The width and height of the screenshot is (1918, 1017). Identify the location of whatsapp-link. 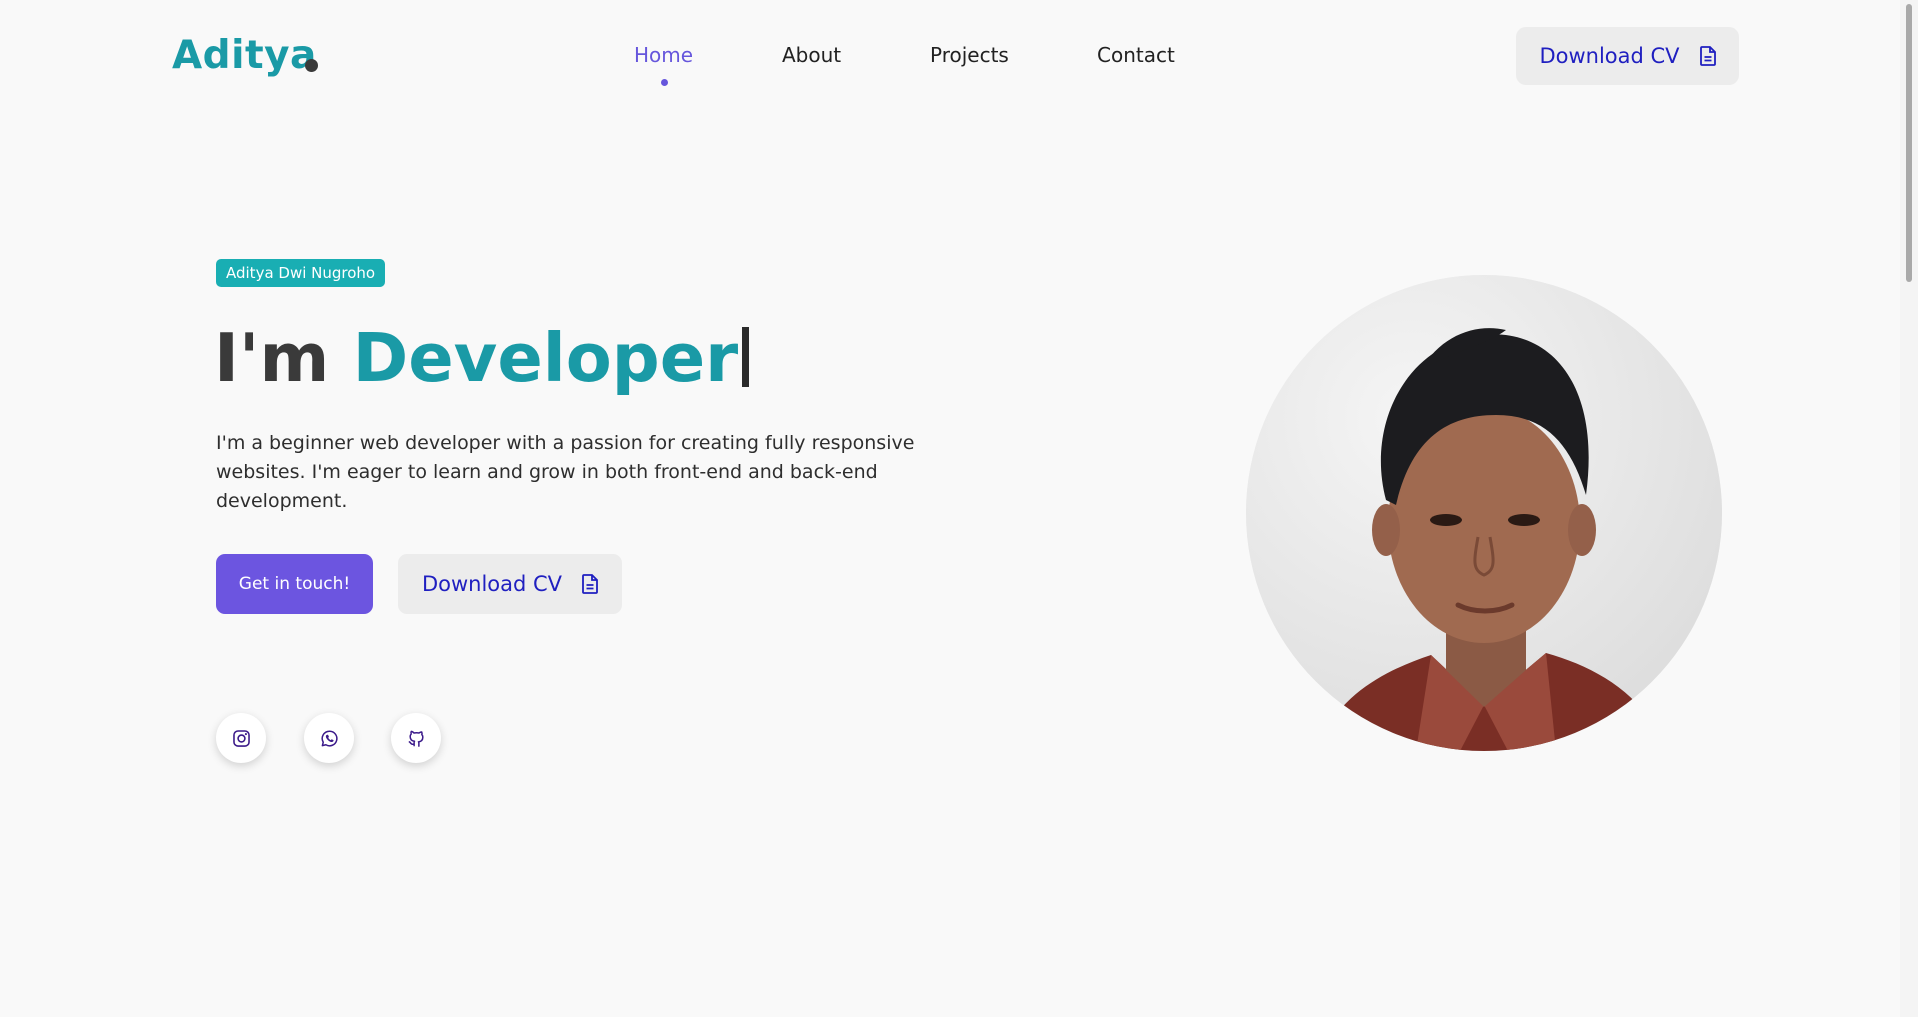
(329, 738).